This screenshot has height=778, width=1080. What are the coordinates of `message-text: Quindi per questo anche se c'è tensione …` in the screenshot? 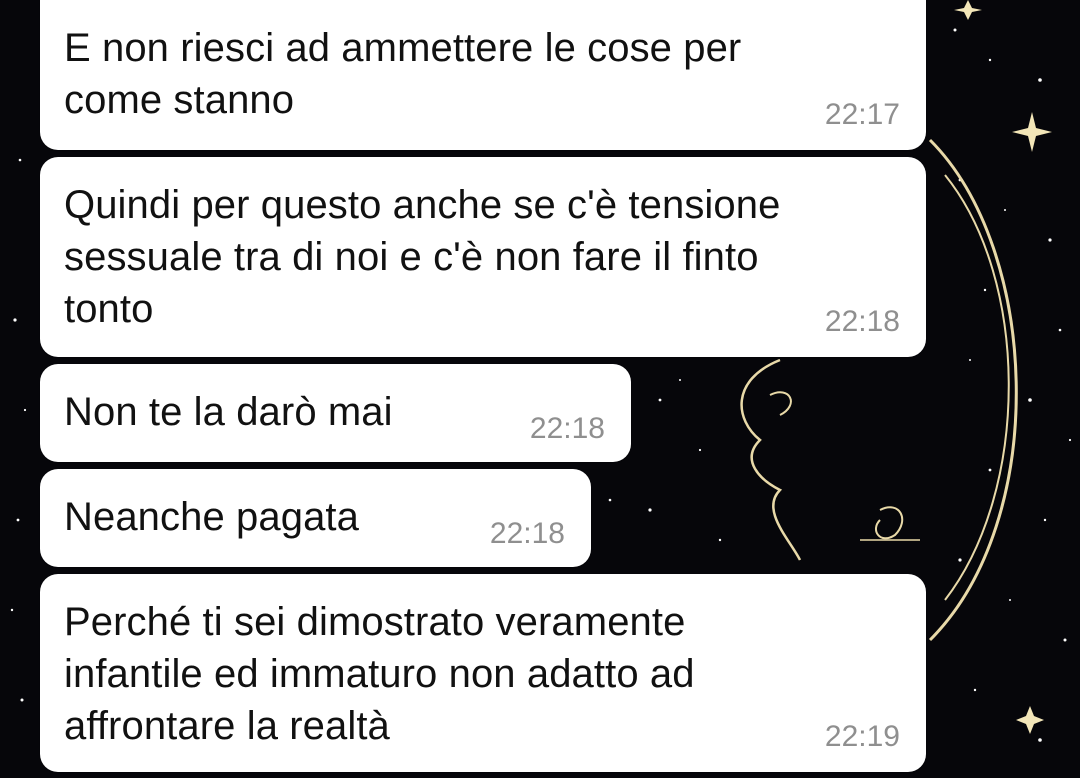 It's located at (422, 257).